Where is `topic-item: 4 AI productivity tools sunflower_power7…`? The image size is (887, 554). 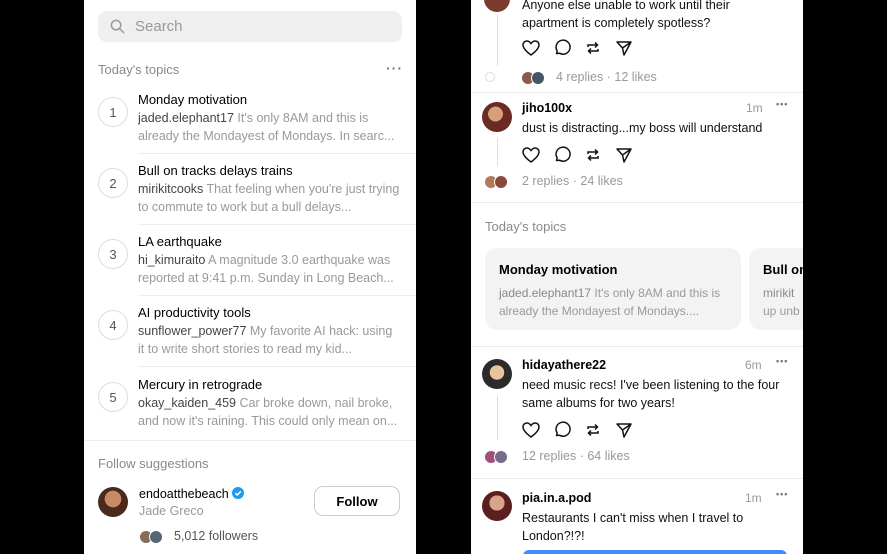
topic-item: 4 AI productivity tools sunflower_power7… is located at coordinates (257, 340).